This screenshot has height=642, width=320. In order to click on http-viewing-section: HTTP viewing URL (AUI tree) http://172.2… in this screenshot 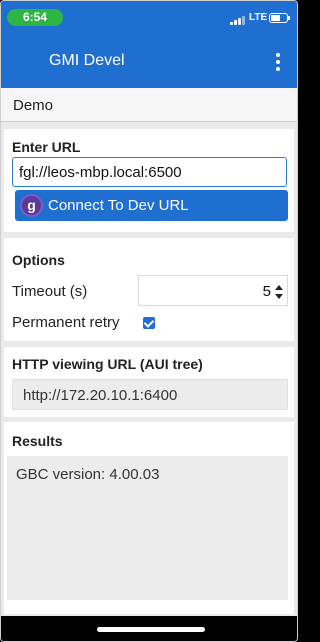, I will do `click(149, 382)`.